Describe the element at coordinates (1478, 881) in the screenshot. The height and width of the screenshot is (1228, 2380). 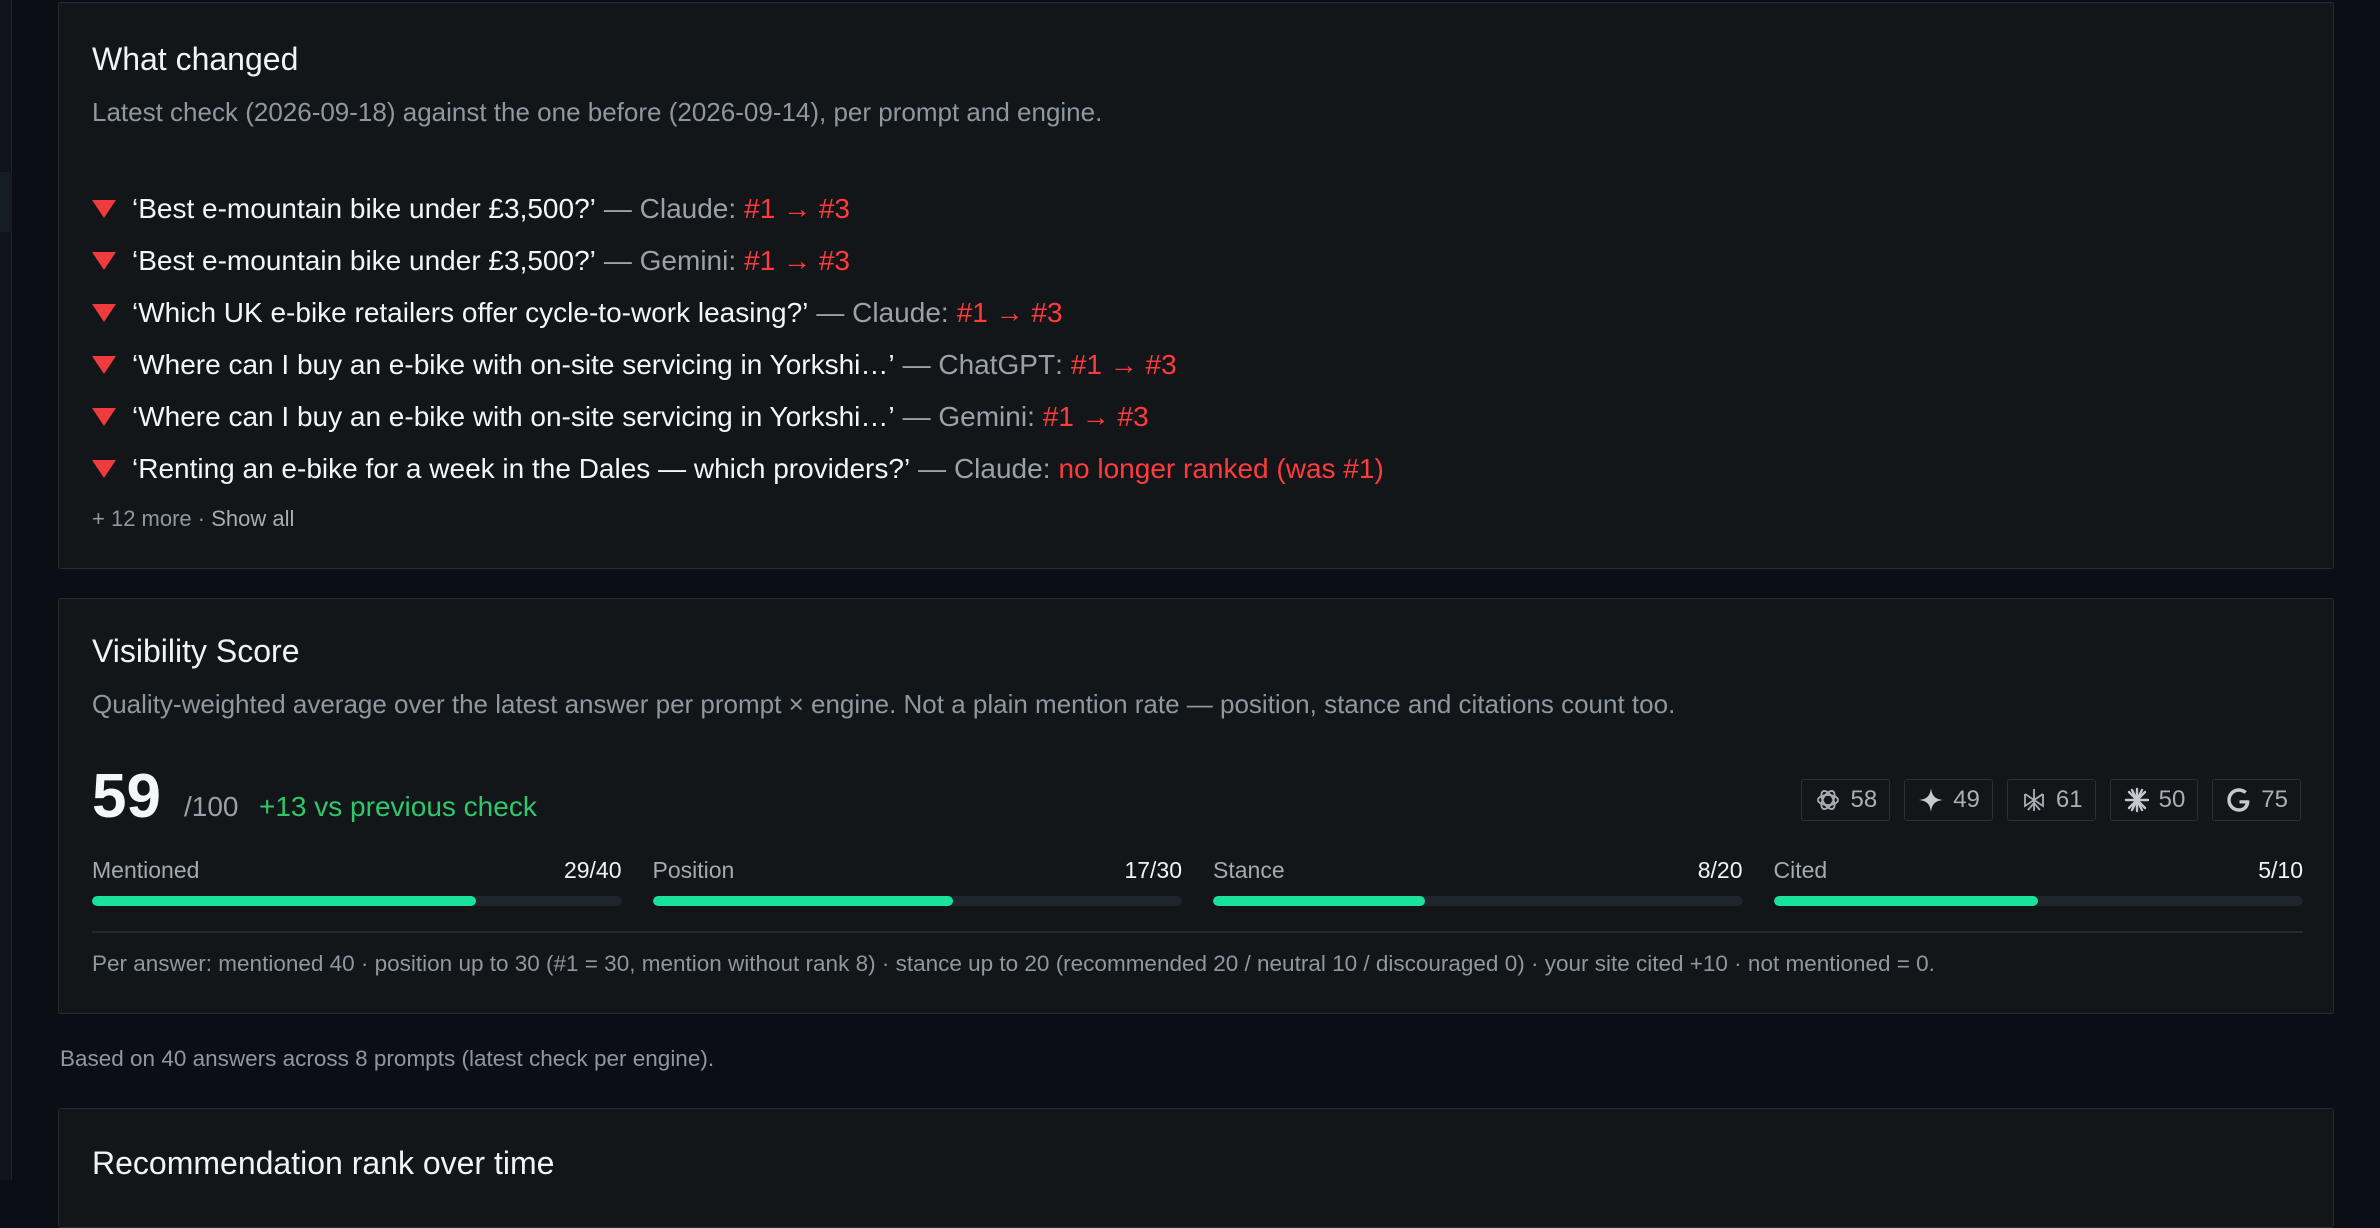
I see `metric-stance: Stance 8/20` at that location.